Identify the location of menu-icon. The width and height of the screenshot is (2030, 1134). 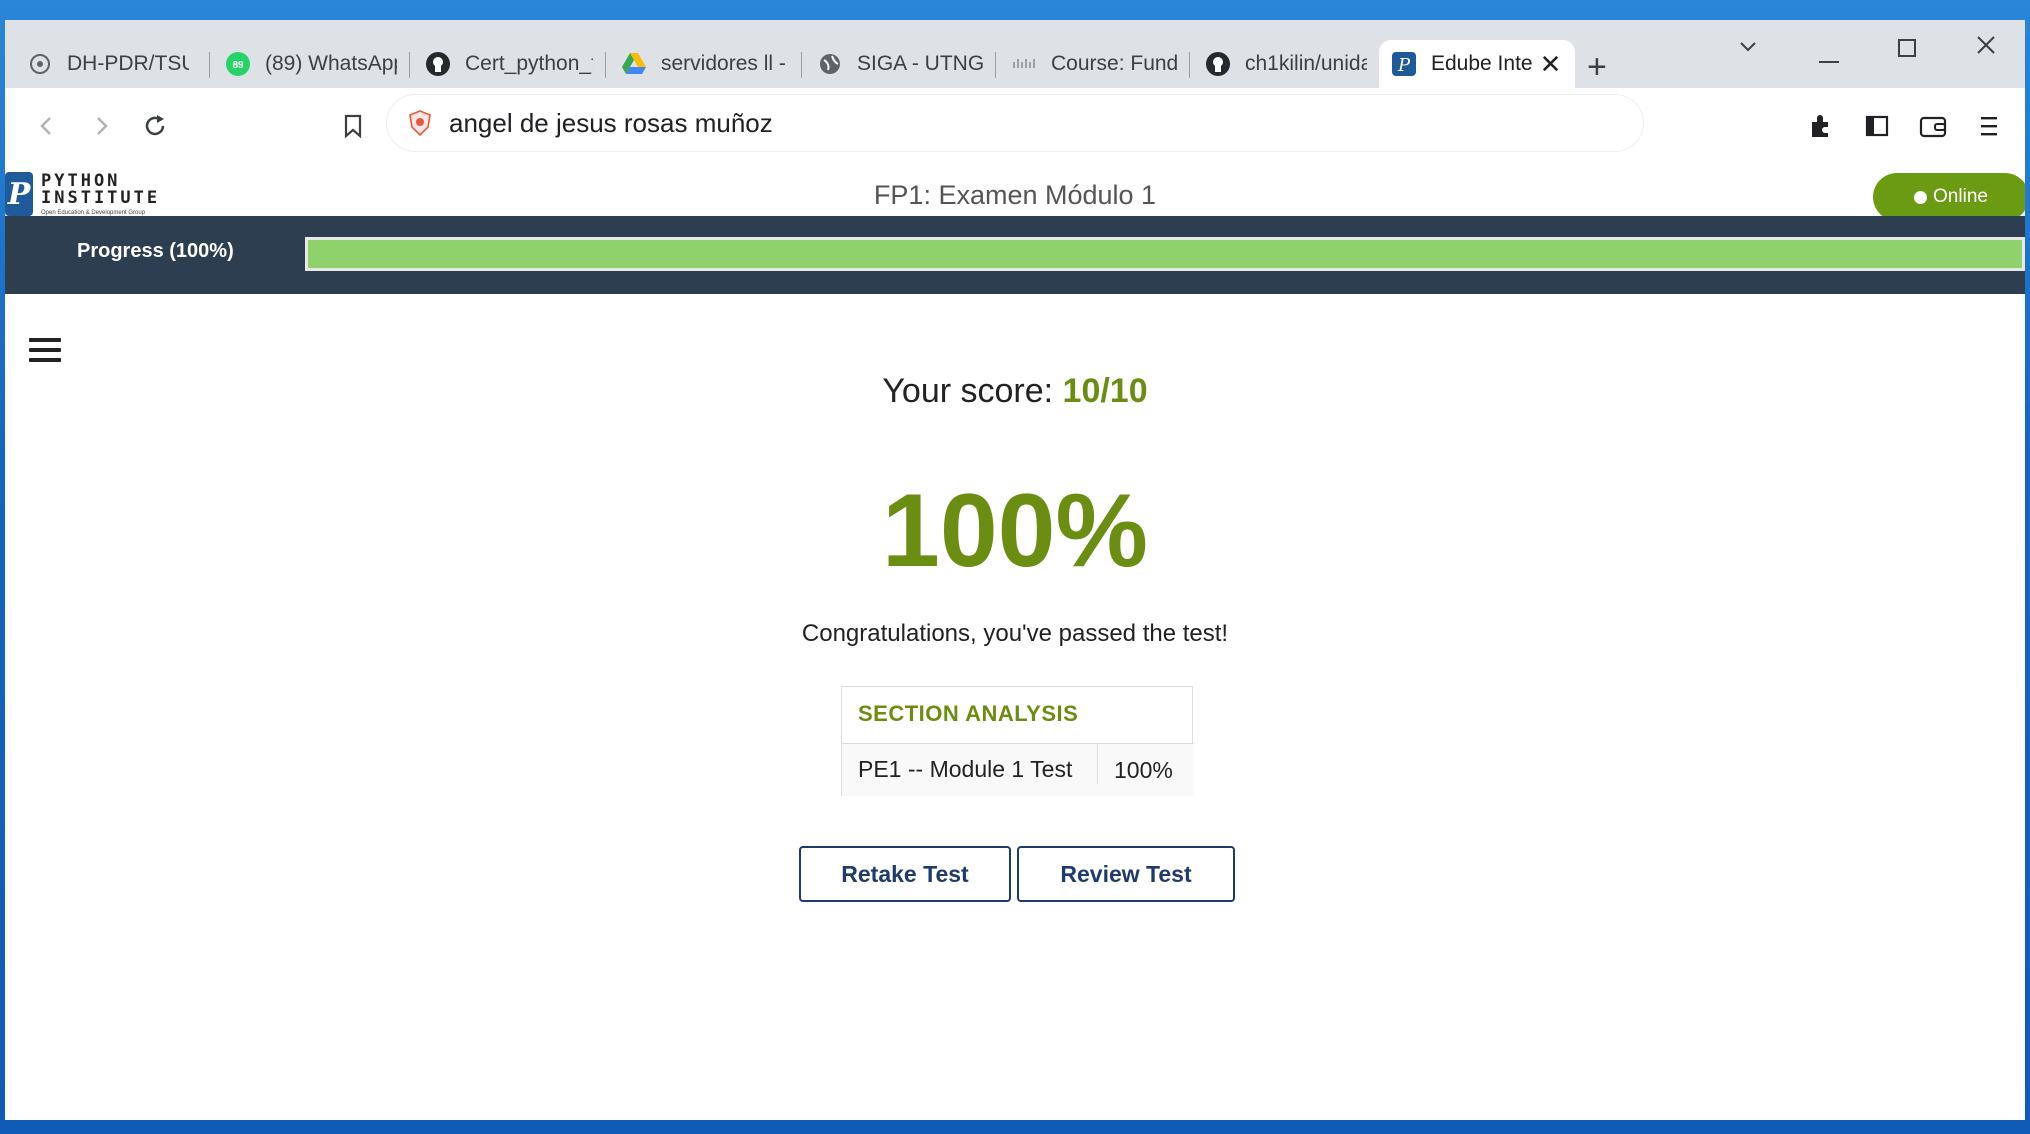
(1989, 126).